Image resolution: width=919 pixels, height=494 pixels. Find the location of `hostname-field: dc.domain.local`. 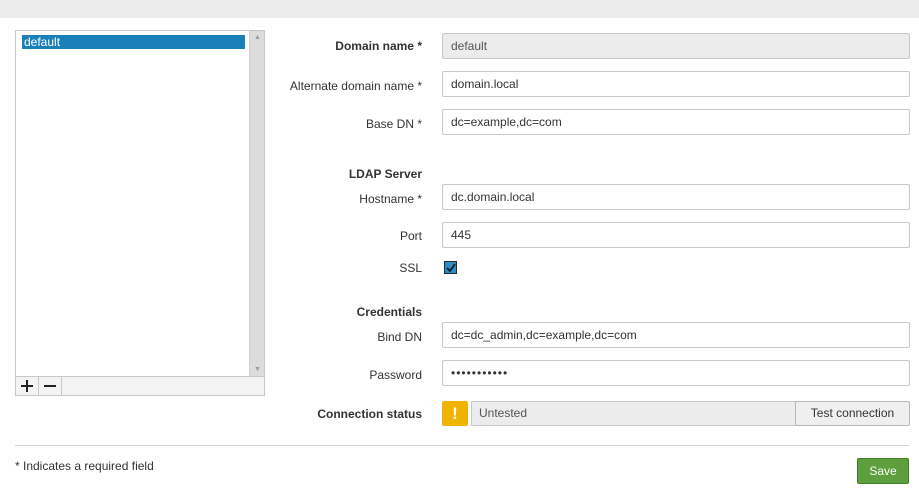

hostname-field: dc.domain.local is located at coordinates (676, 197).